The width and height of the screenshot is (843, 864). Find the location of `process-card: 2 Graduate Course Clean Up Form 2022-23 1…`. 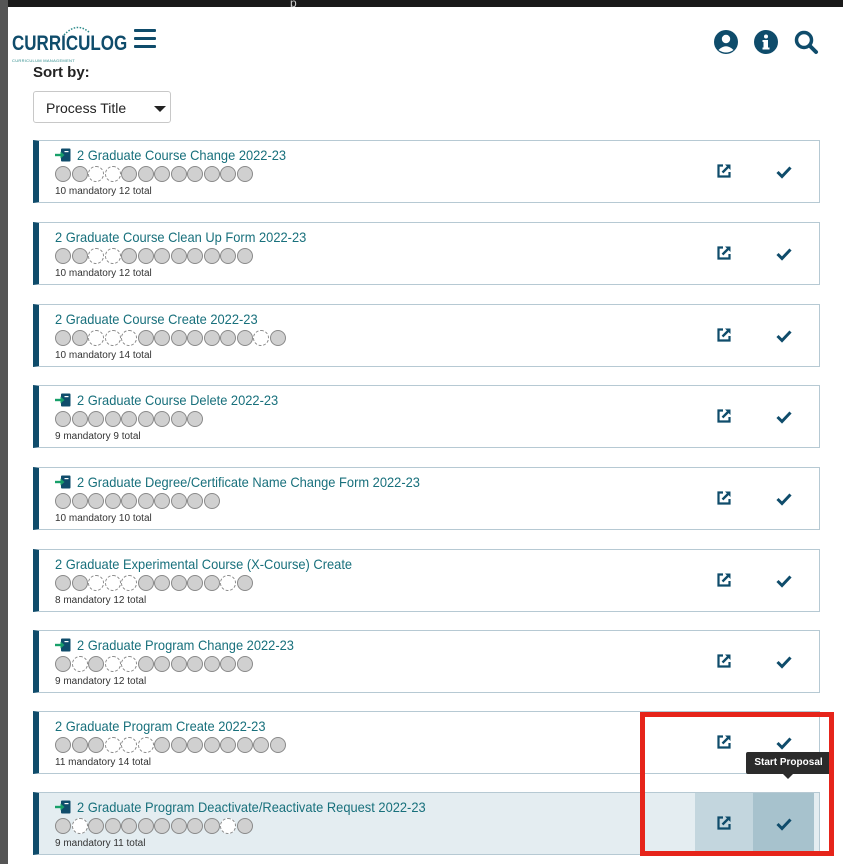

process-card: 2 Graduate Course Clean Up Form 2022-23 1… is located at coordinates (426, 253).